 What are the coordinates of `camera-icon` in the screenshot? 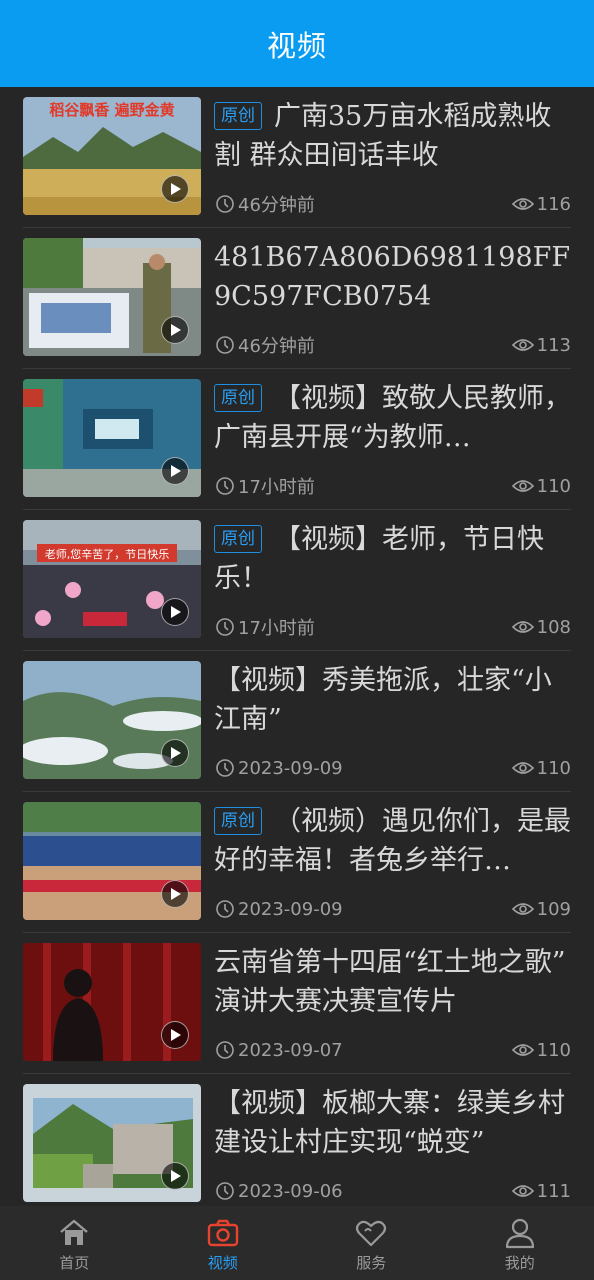 It's located at (222, 1232).